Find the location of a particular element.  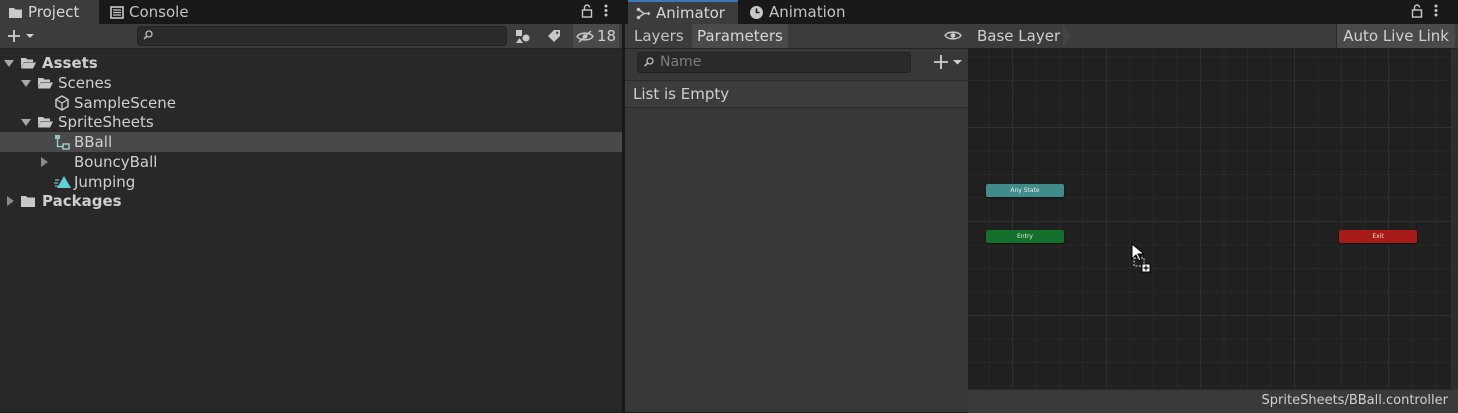

parameter-search-input: Name is located at coordinates (774, 62).